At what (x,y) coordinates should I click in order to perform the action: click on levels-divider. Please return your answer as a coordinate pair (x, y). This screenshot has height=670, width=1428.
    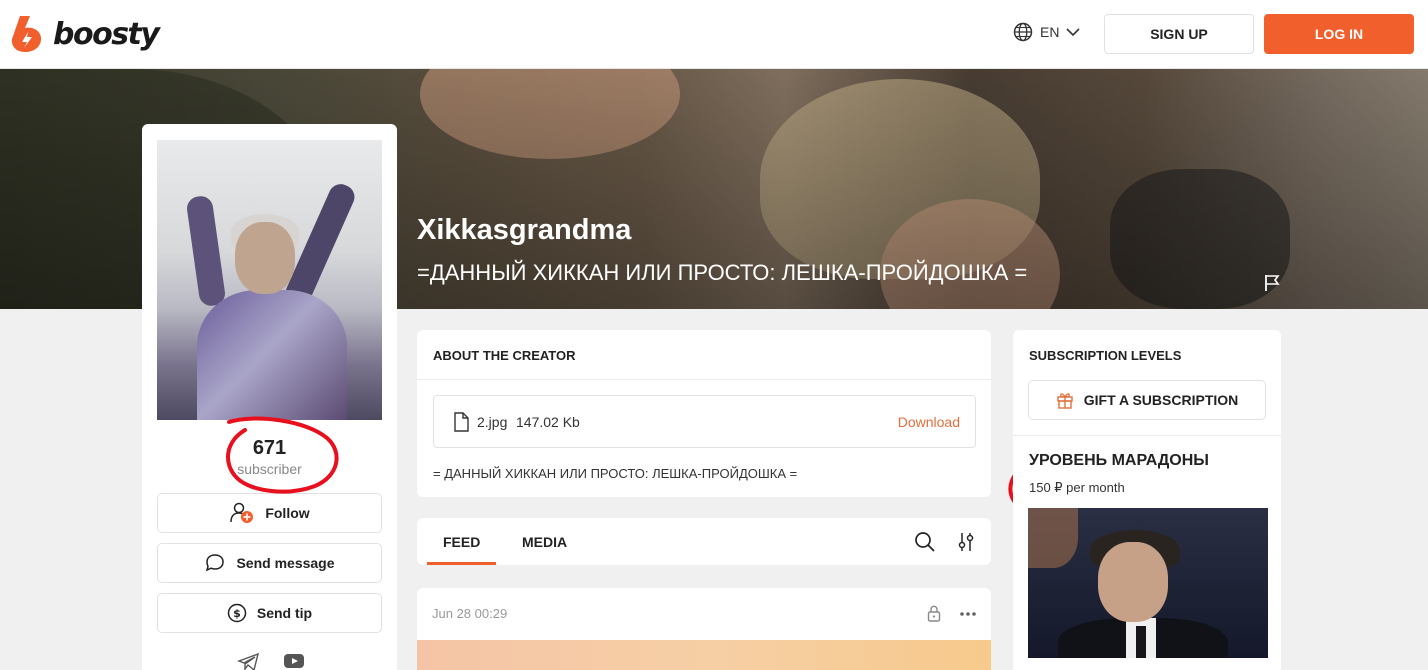
    Looking at the image, I should click on (1147, 435).